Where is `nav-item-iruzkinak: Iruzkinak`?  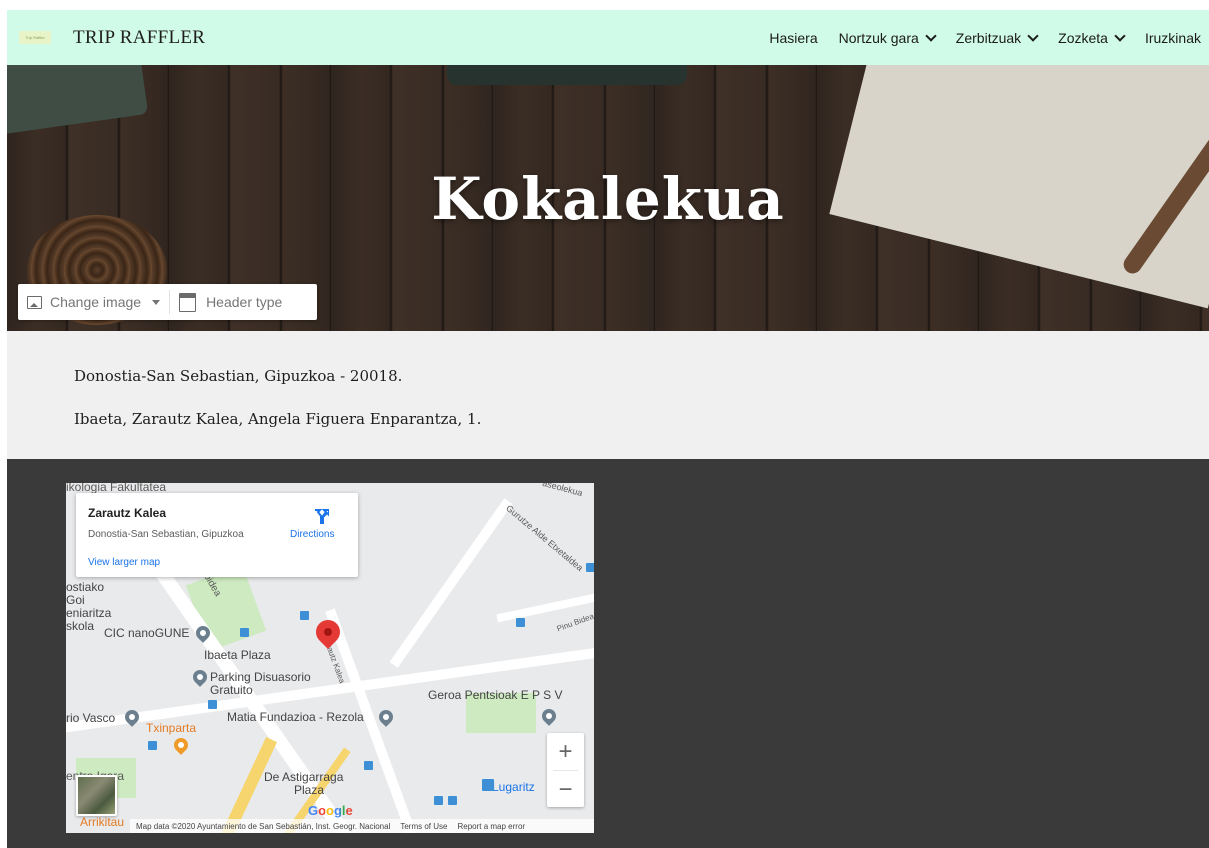 nav-item-iruzkinak: Iruzkinak is located at coordinates (1173, 38).